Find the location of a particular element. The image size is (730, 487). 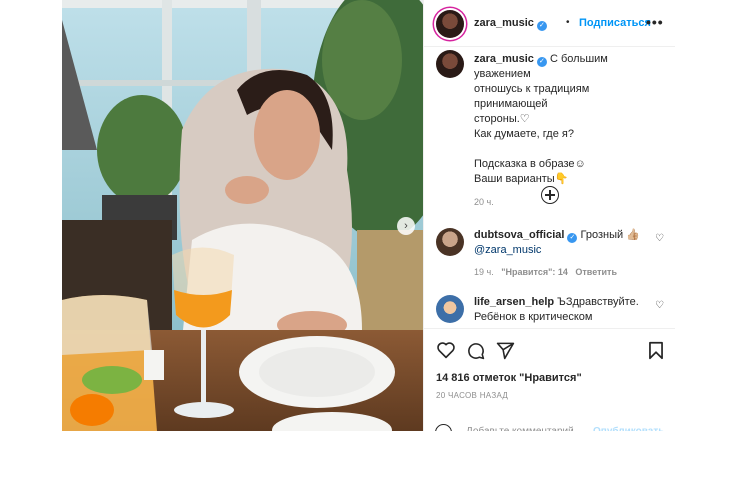

caption-line: отношусь к традициям принимающей is located at coordinates (532, 96).